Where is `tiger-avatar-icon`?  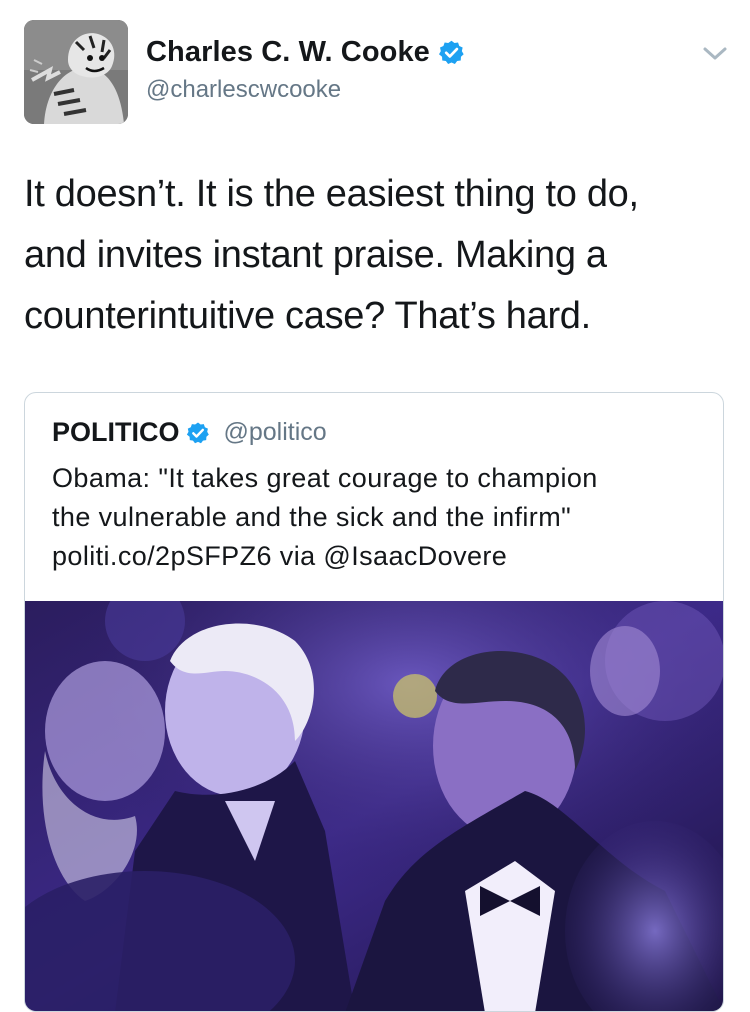
tiger-avatar-icon is located at coordinates (76, 72).